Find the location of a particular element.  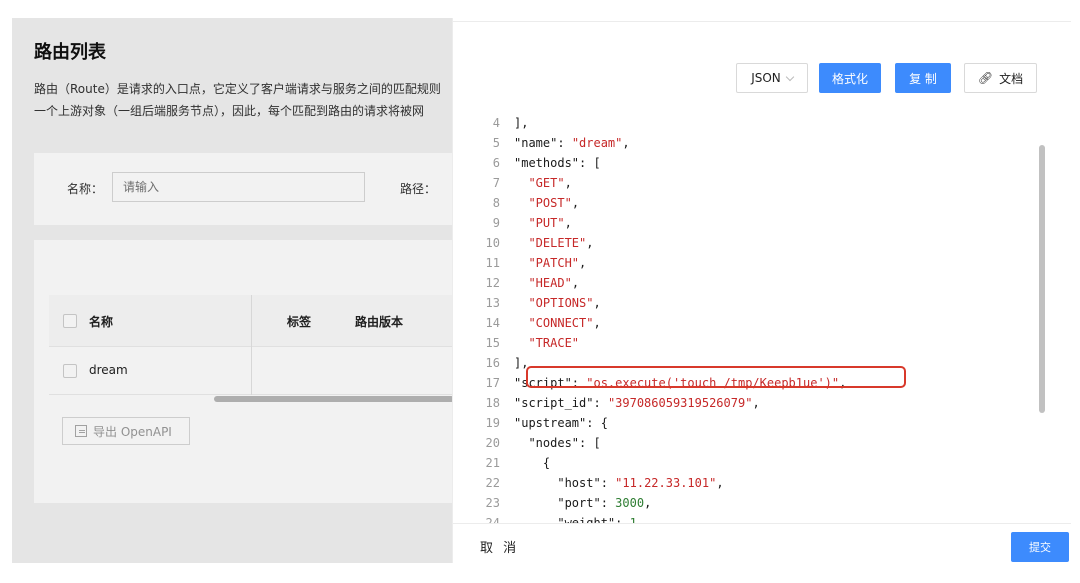

code-string: "PUT" is located at coordinates (546, 223).